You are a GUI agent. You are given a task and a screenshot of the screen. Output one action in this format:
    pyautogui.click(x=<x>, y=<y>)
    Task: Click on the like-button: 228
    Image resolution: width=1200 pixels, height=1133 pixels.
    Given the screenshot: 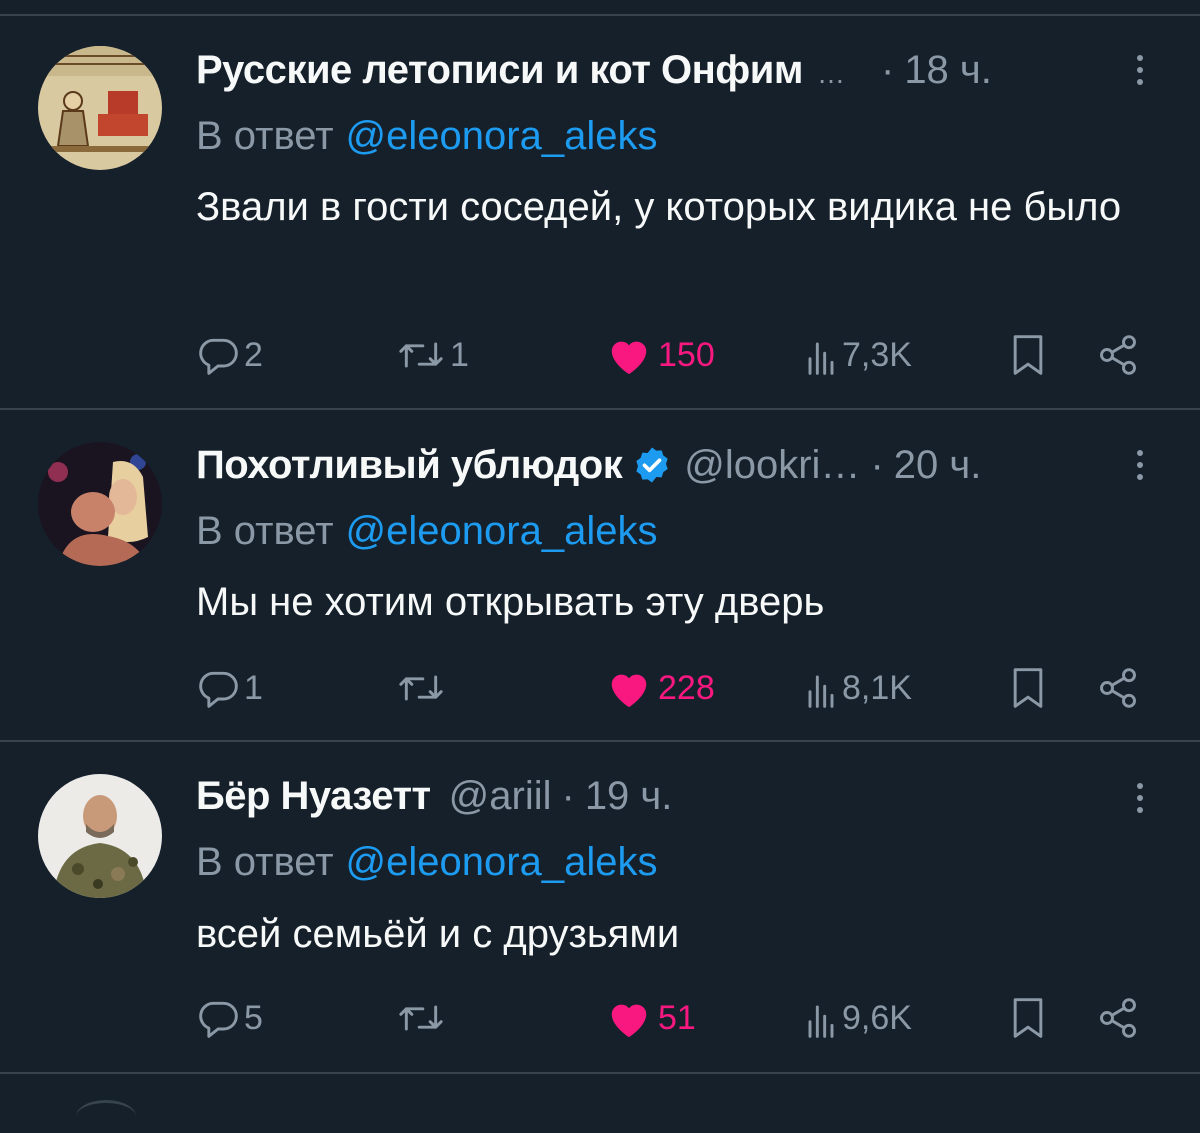 What is the action you would take?
    pyautogui.click(x=660, y=688)
    